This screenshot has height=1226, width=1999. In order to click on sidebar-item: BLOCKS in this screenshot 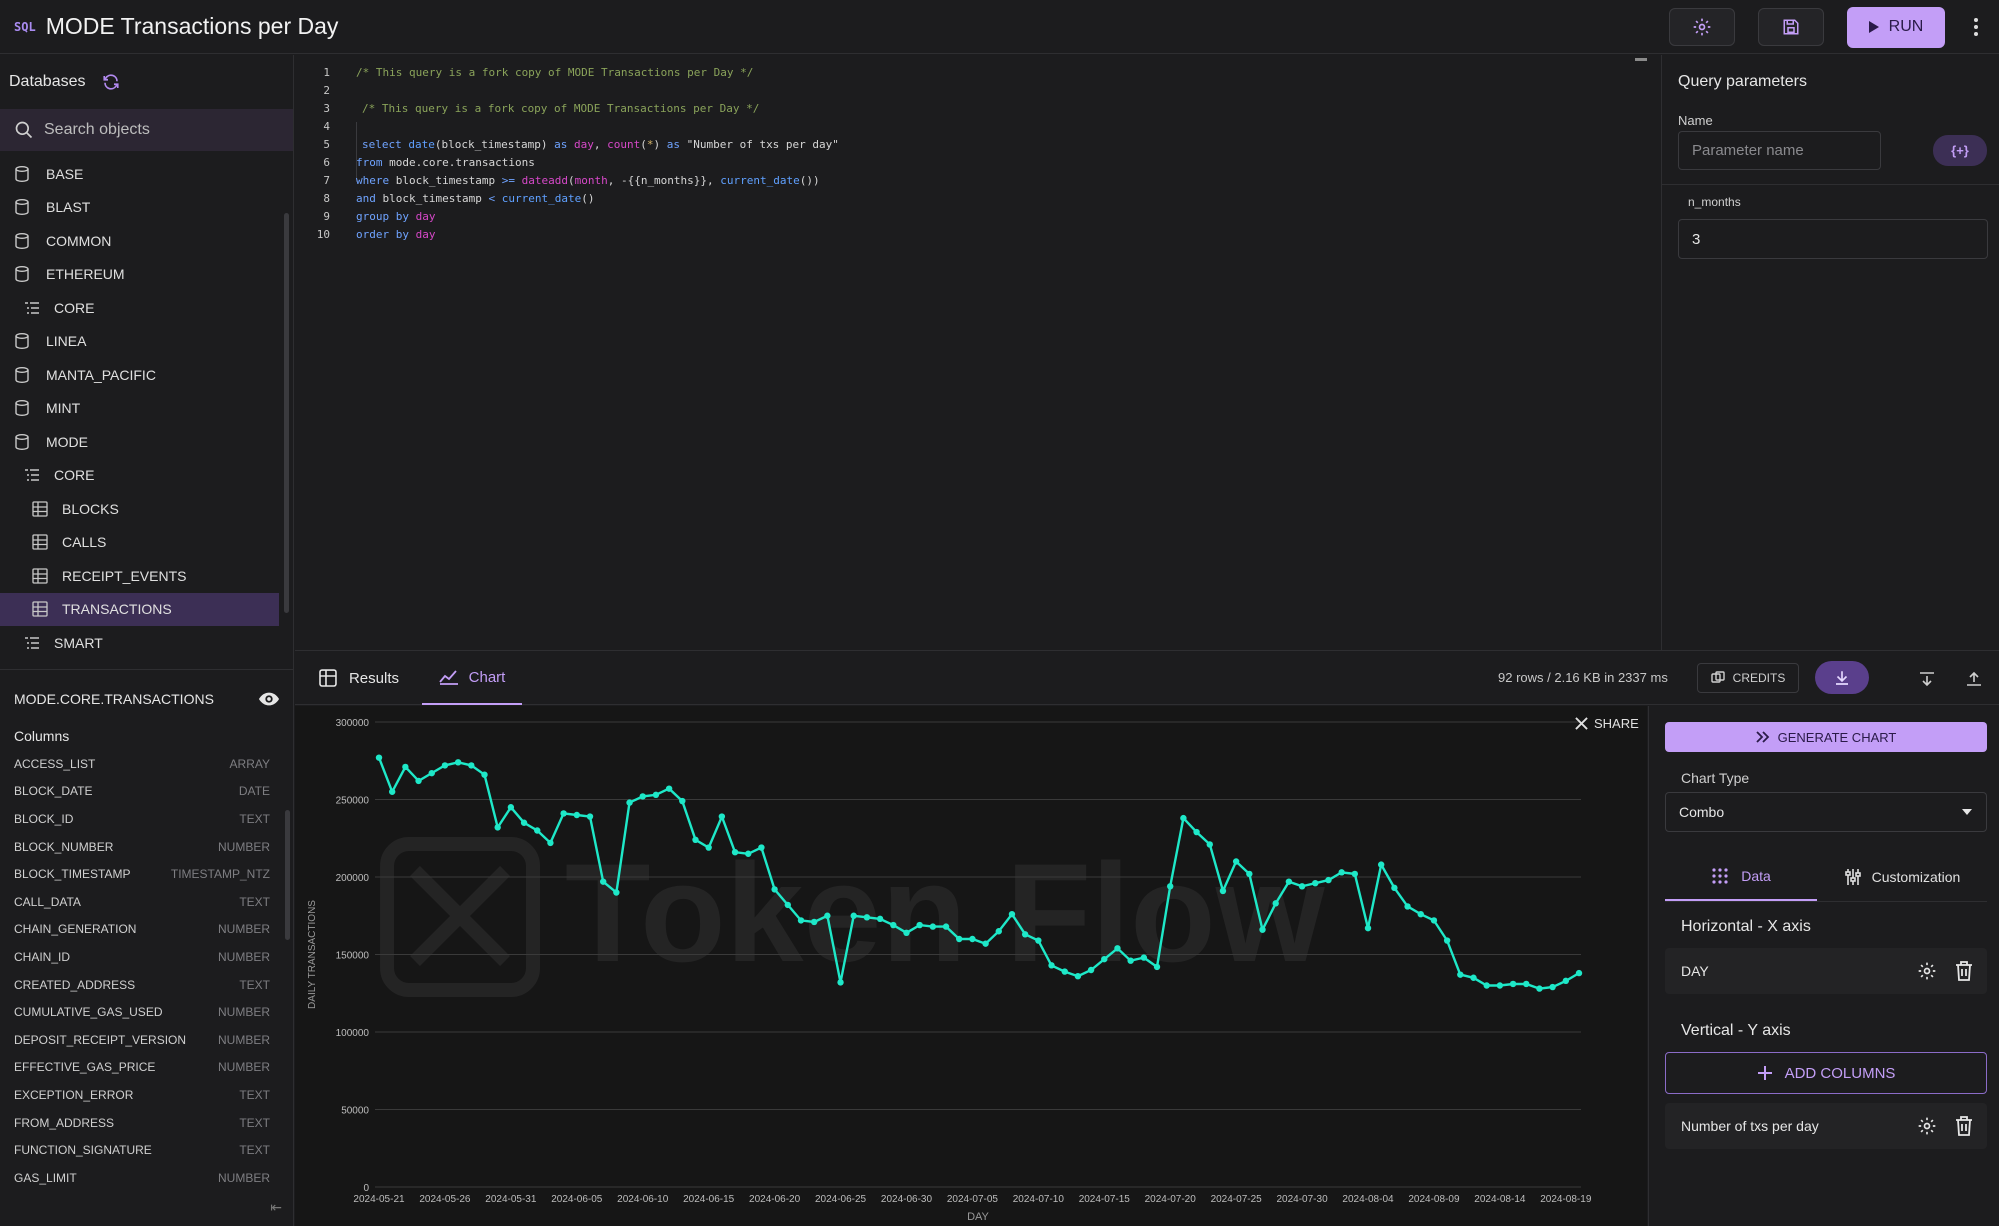, I will do `click(146, 509)`.